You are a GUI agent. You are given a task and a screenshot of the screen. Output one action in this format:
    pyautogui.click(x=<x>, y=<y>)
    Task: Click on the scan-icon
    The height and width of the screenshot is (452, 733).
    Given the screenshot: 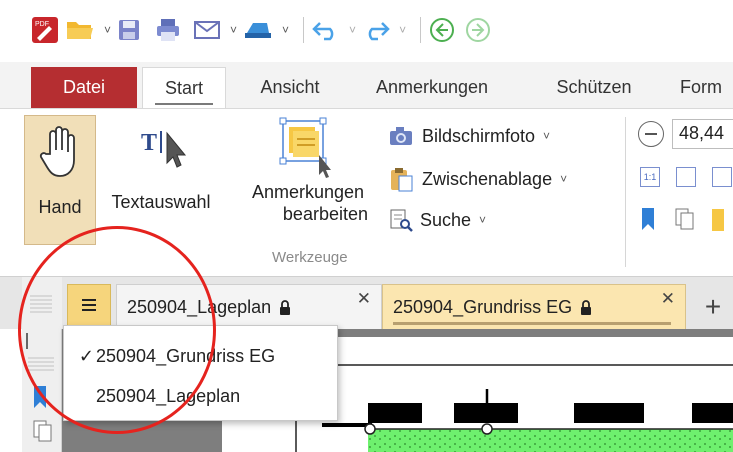 What is the action you would take?
    pyautogui.click(x=258, y=30)
    